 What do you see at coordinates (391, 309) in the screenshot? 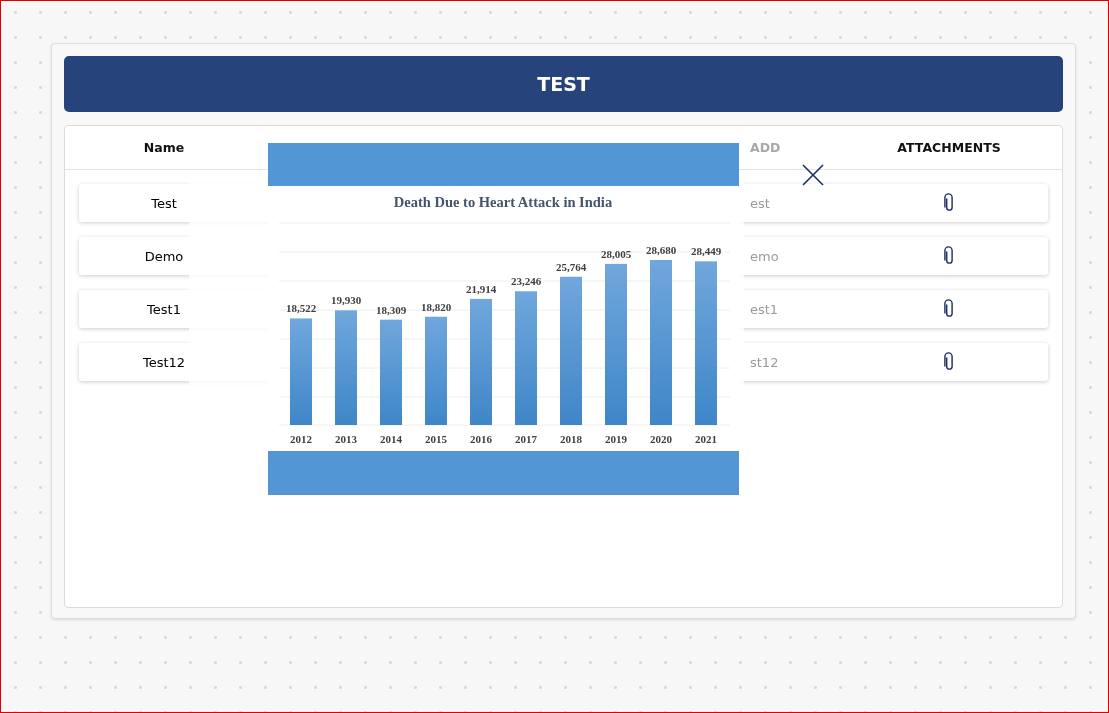
I see `data-label: 18,309` at bounding box center [391, 309].